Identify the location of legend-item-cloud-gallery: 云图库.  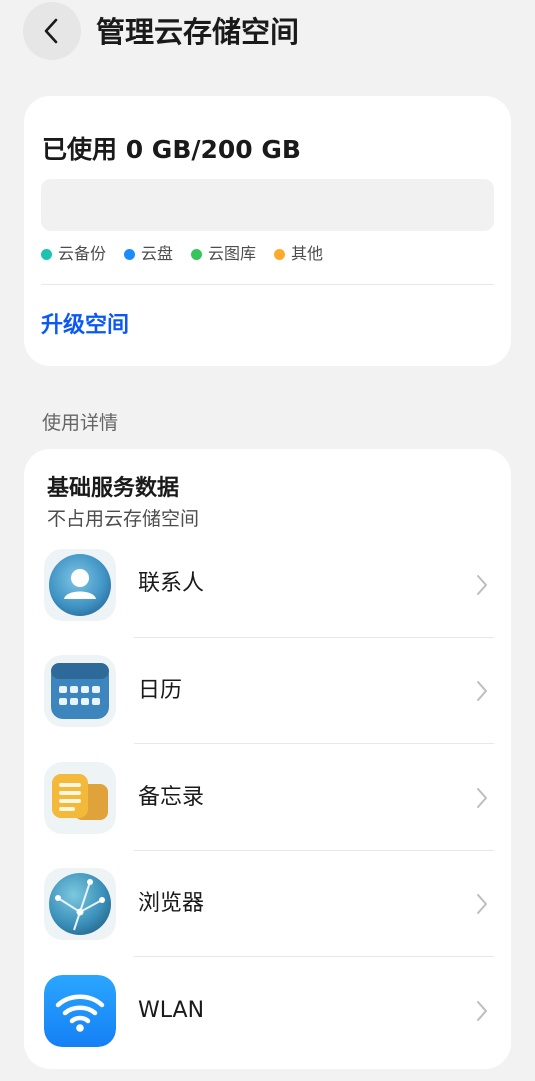
(223, 254).